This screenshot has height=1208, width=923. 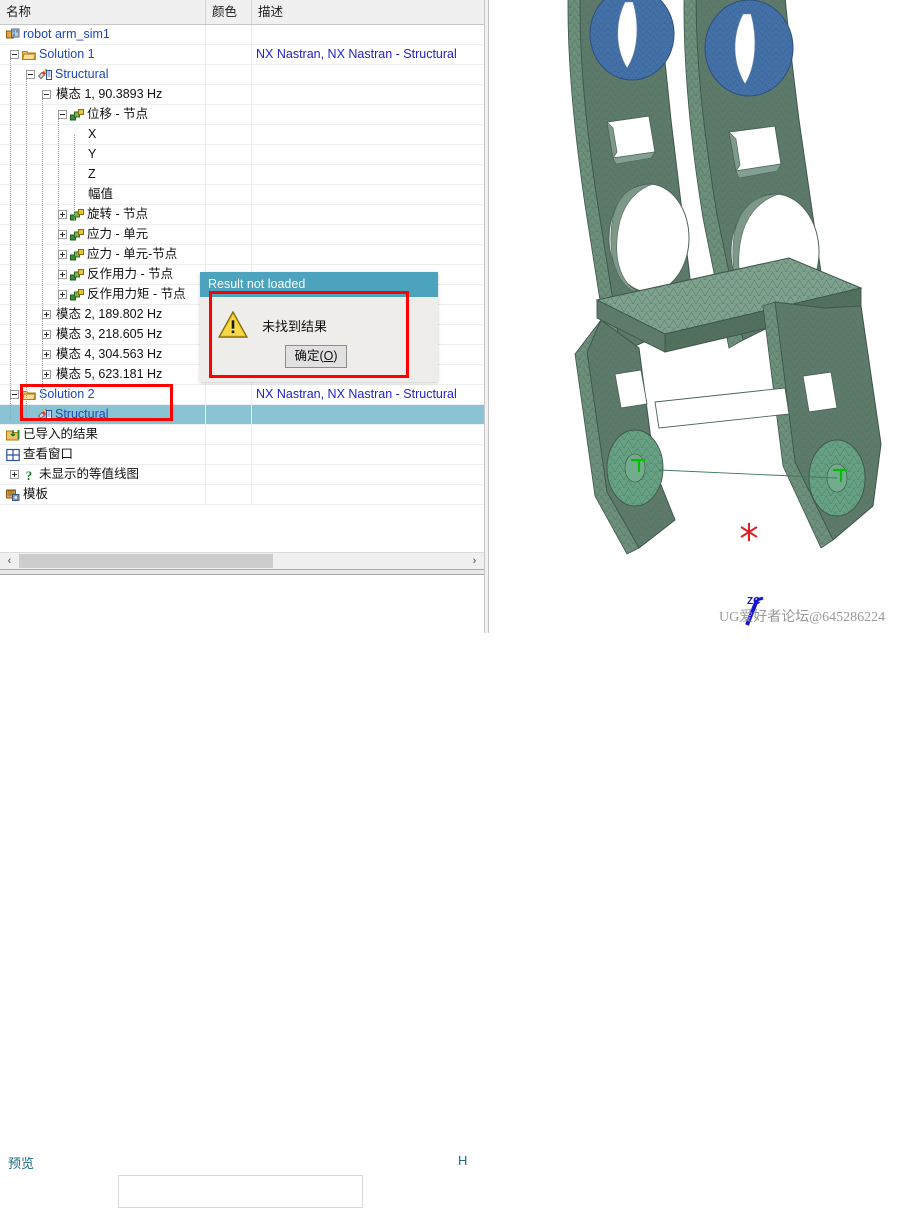 I want to click on tree-cell-name: 模态 1, 90.3893 Hz, so click(x=103, y=94).